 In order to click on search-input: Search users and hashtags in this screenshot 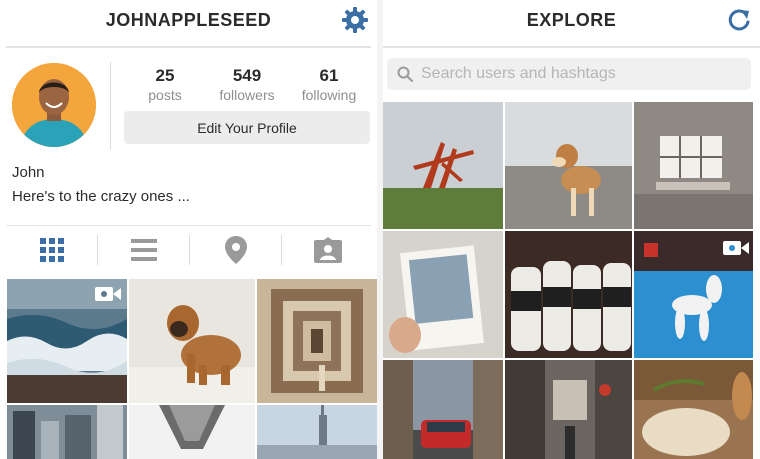, I will do `click(569, 74)`.